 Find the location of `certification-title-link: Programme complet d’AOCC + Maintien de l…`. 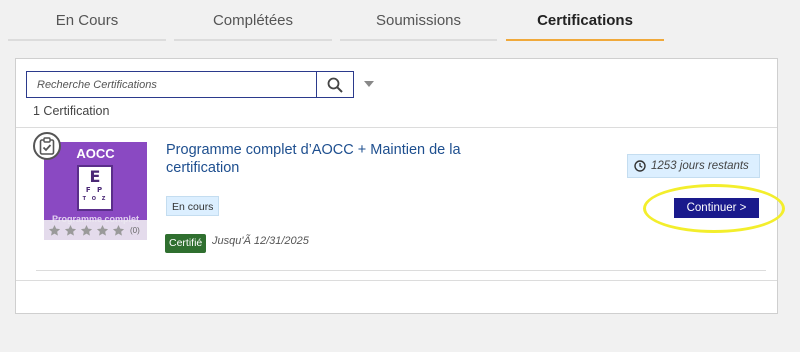

certification-title-link: Programme complet d’AOCC + Maintien de l… is located at coordinates (316, 159).